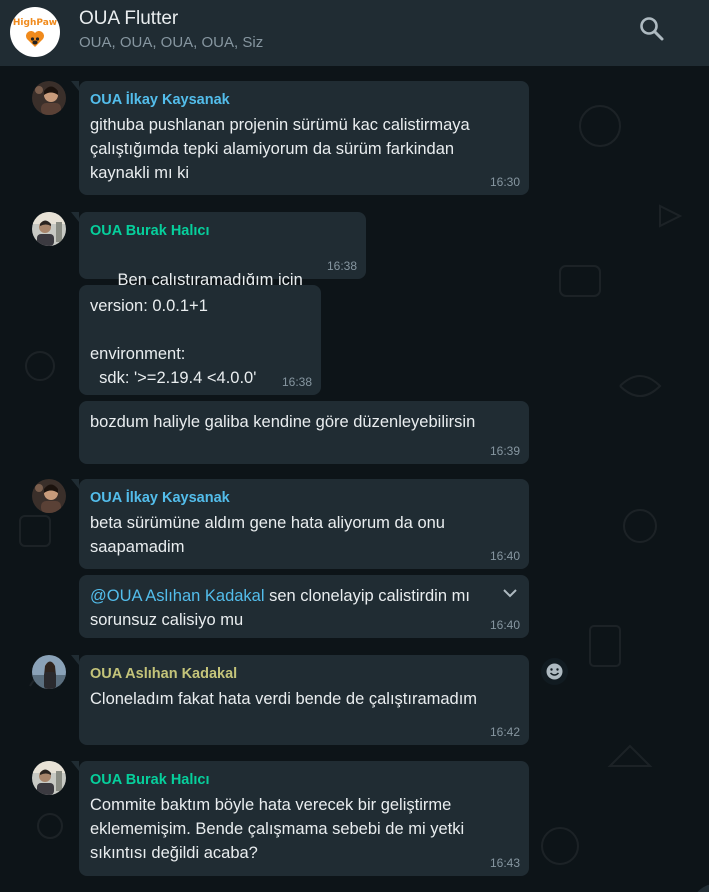 This screenshot has width=709, height=892. I want to click on chat-participants: OUA, OUA, OUA, OUA, Siz, so click(171, 42).